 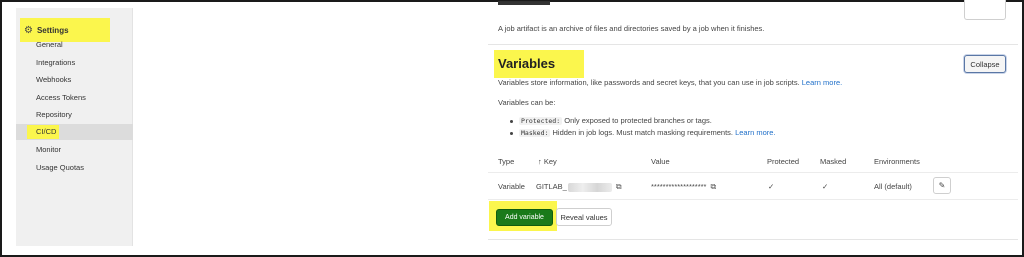 What do you see at coordinates (541, 121) in the screenshot?
I see `protected-code: Protected:` at bounding box center [541, 121].